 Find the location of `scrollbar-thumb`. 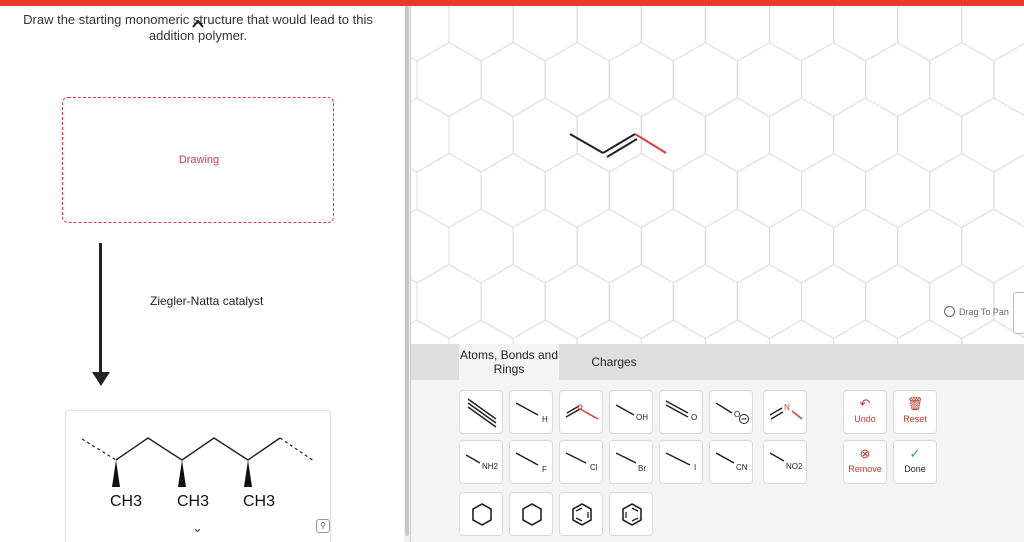

scrollbar-thumb is located at coordinates (407, 271).